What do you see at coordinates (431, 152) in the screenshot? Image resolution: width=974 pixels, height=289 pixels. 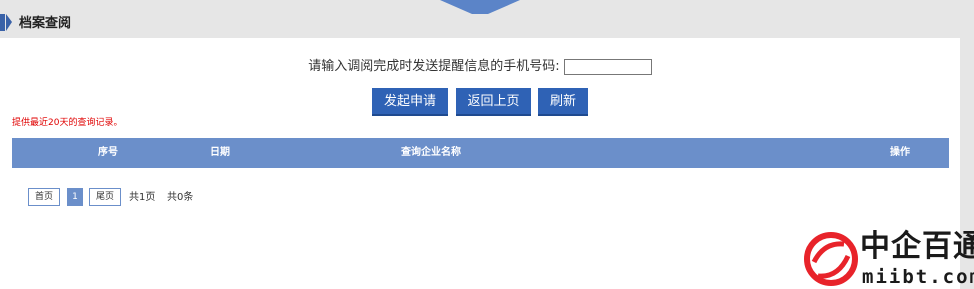 I see `column-header-company: 查询企业名称` at bounding box center [431, 152].